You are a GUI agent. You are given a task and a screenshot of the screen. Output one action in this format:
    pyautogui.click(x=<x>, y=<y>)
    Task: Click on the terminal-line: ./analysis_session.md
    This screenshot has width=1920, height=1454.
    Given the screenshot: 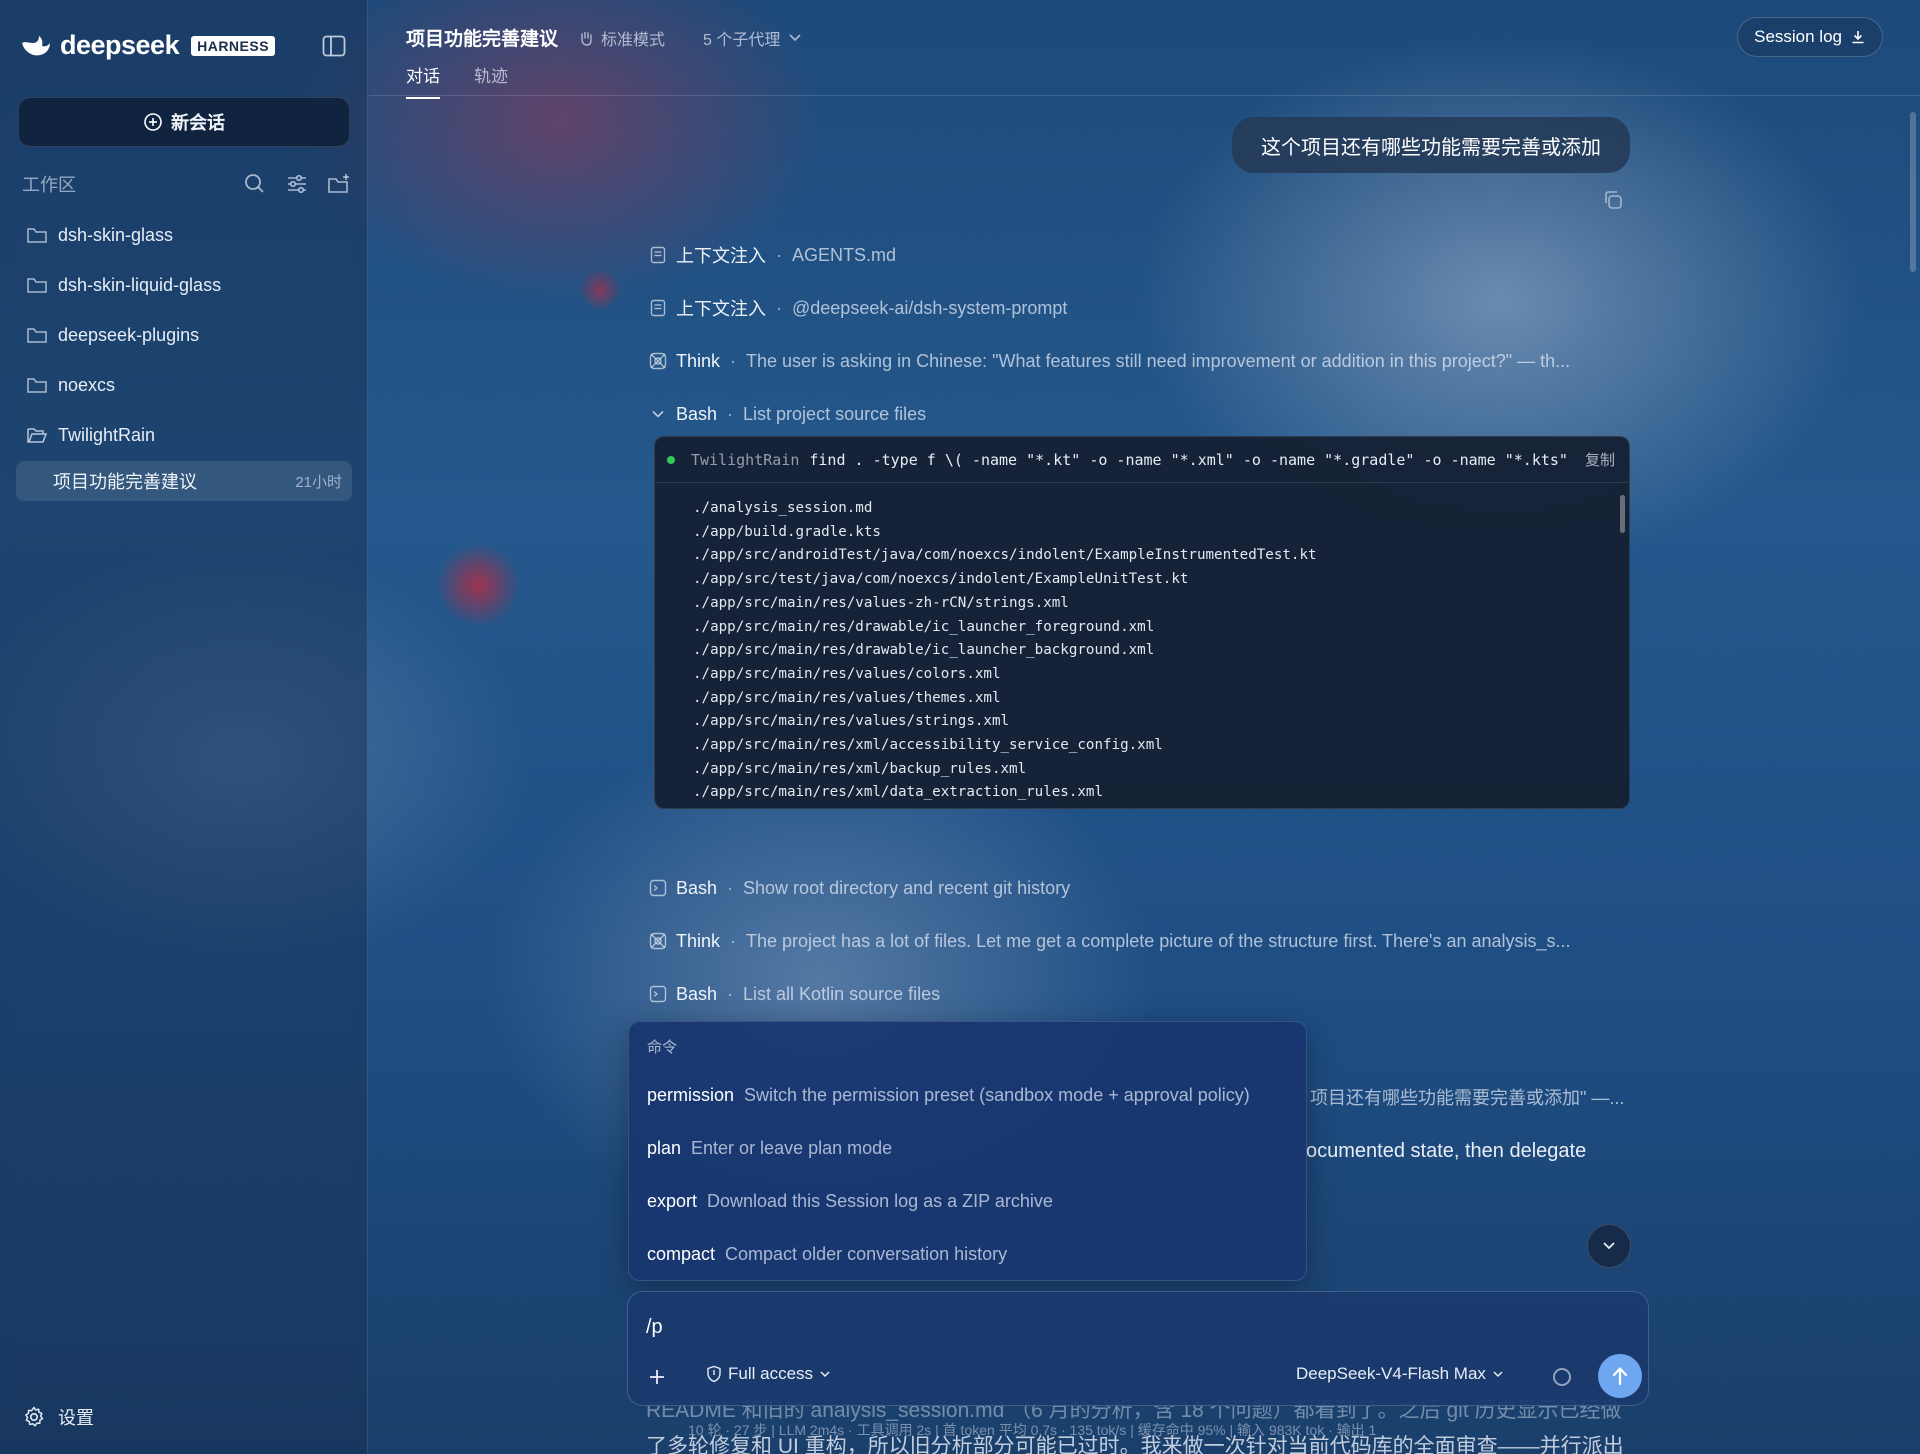 What is the action you would take?
    pyautogui.click(x=783, y=508)
    